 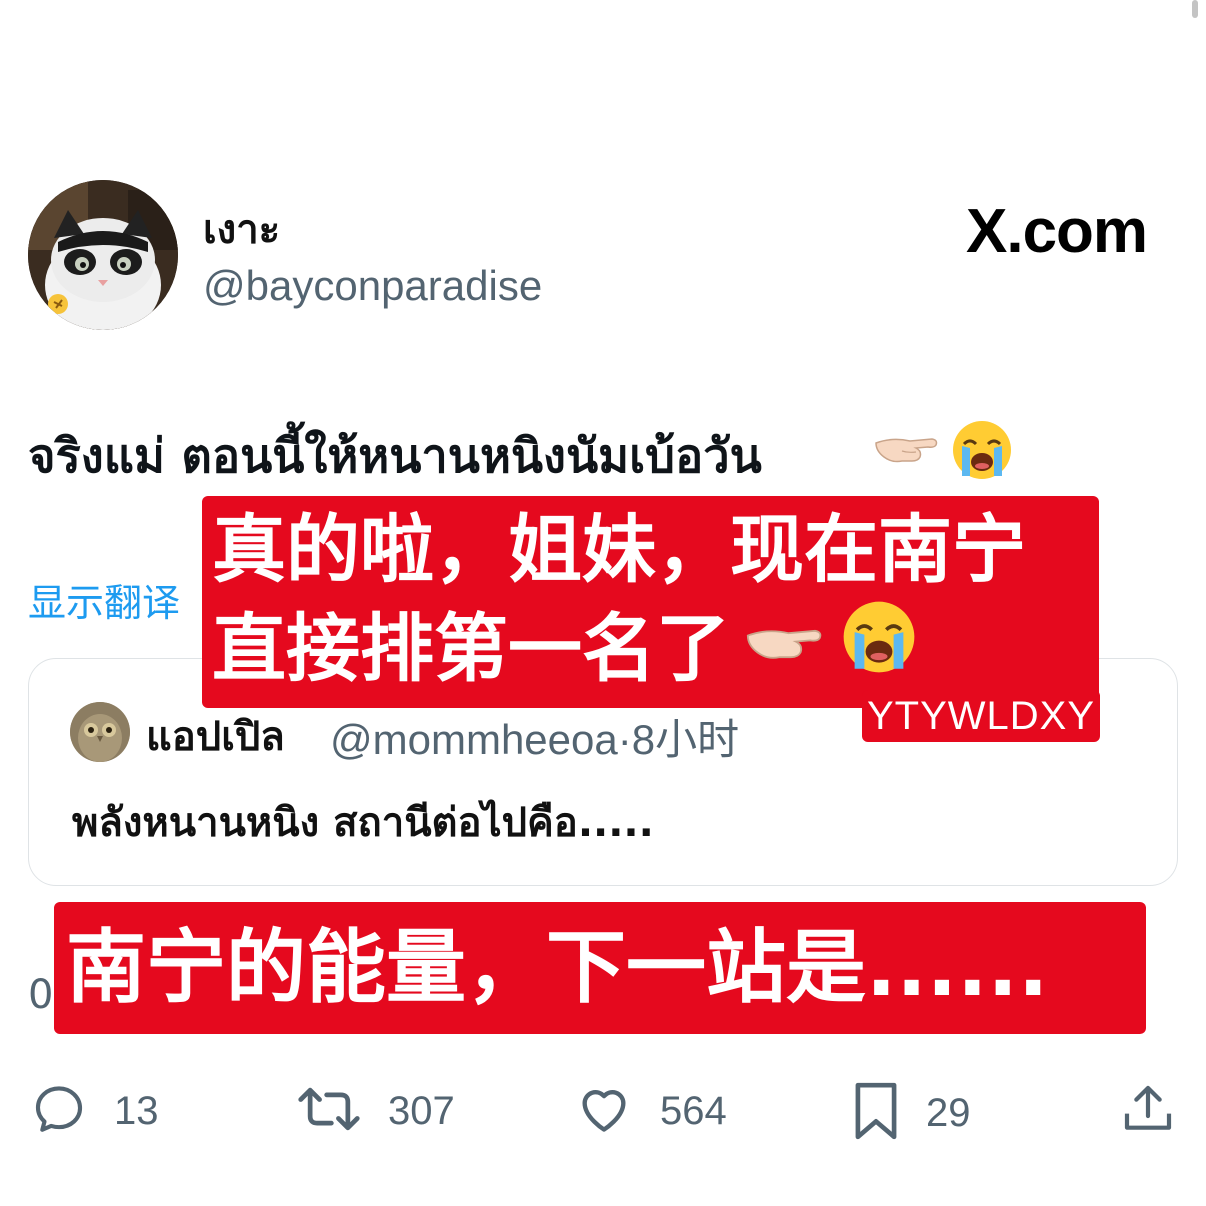 I want to click on quoted-time: 8小时, so click(x=685, y=739).